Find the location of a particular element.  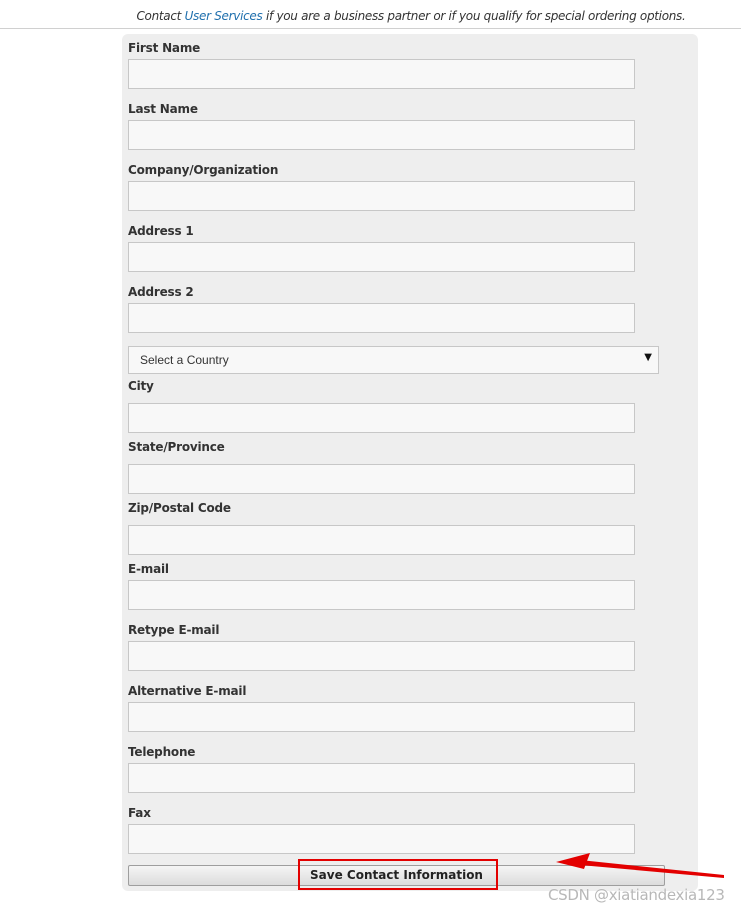

save-contact-button: Save Contact Information is located at coordinates (396, 875).